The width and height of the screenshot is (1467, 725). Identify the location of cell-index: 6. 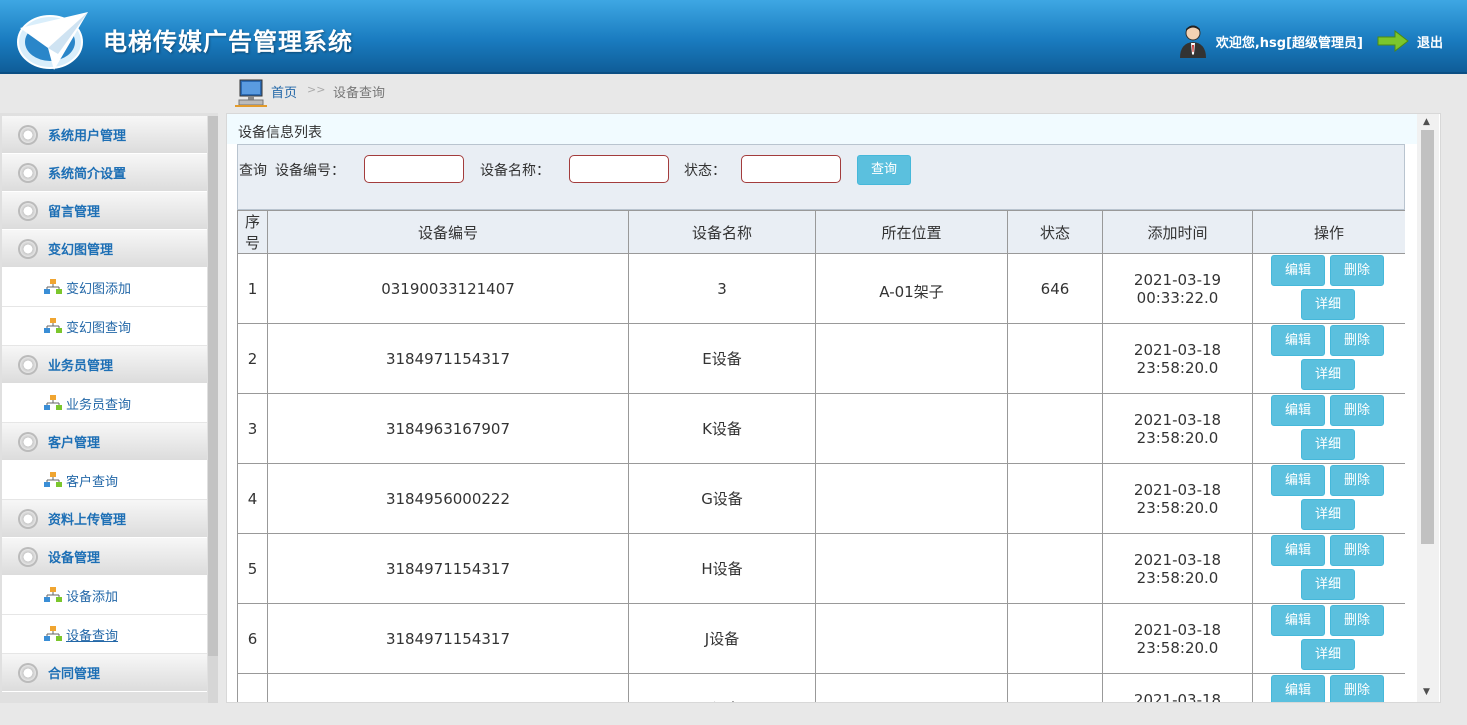
(252, 638).